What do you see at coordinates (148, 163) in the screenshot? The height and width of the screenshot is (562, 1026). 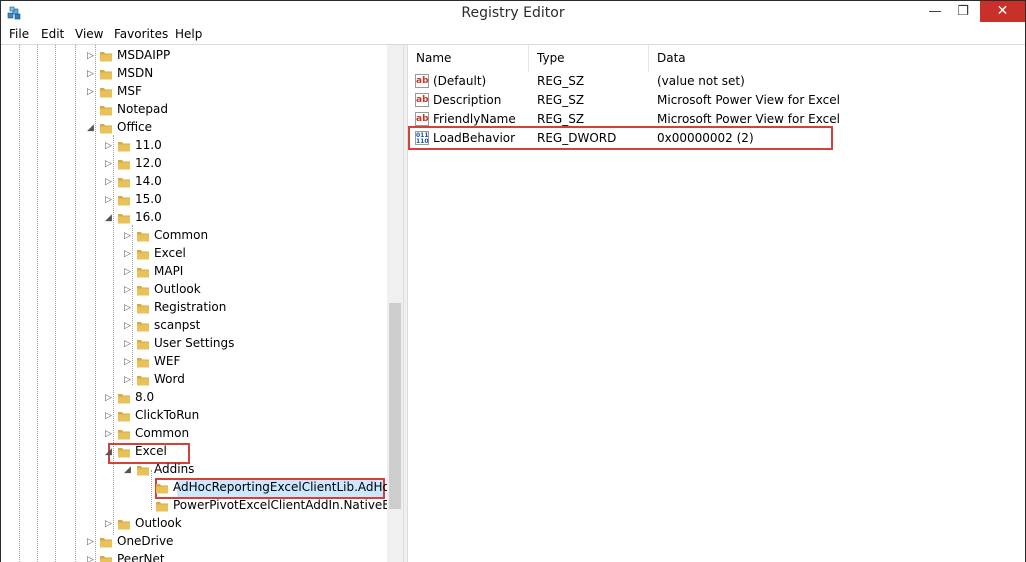 I see `tree-node-label: 12.0` at bounding box center [148, 163].